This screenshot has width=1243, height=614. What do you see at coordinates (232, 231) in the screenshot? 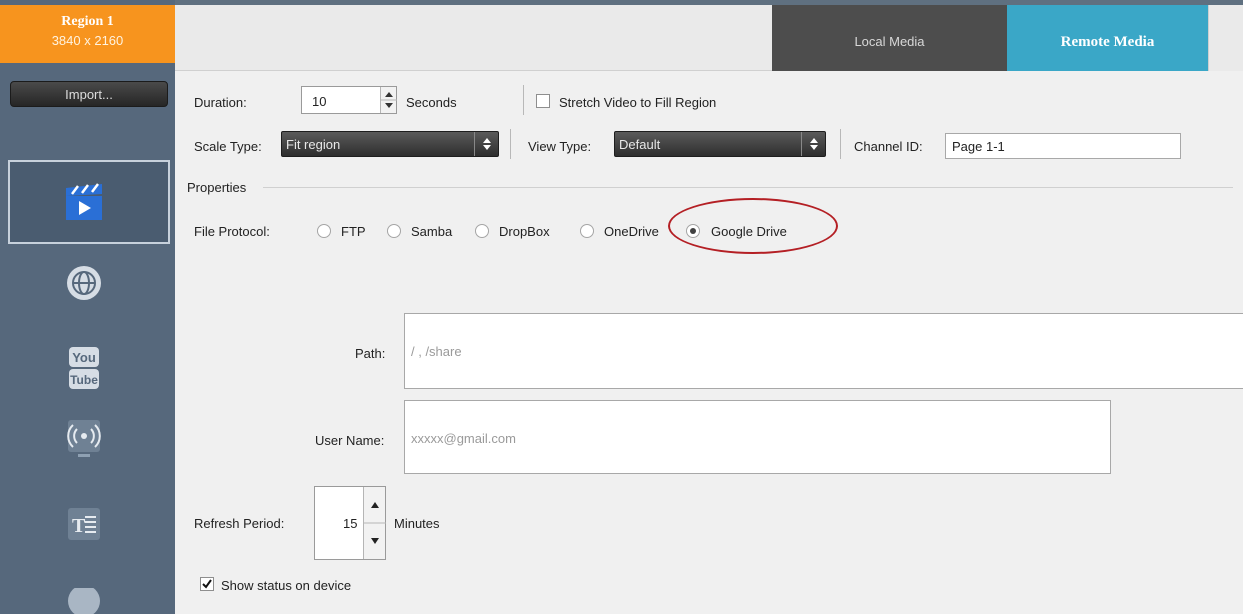
I see `file-protocol-label: File Protocol:` at bounding box center [232, 231].